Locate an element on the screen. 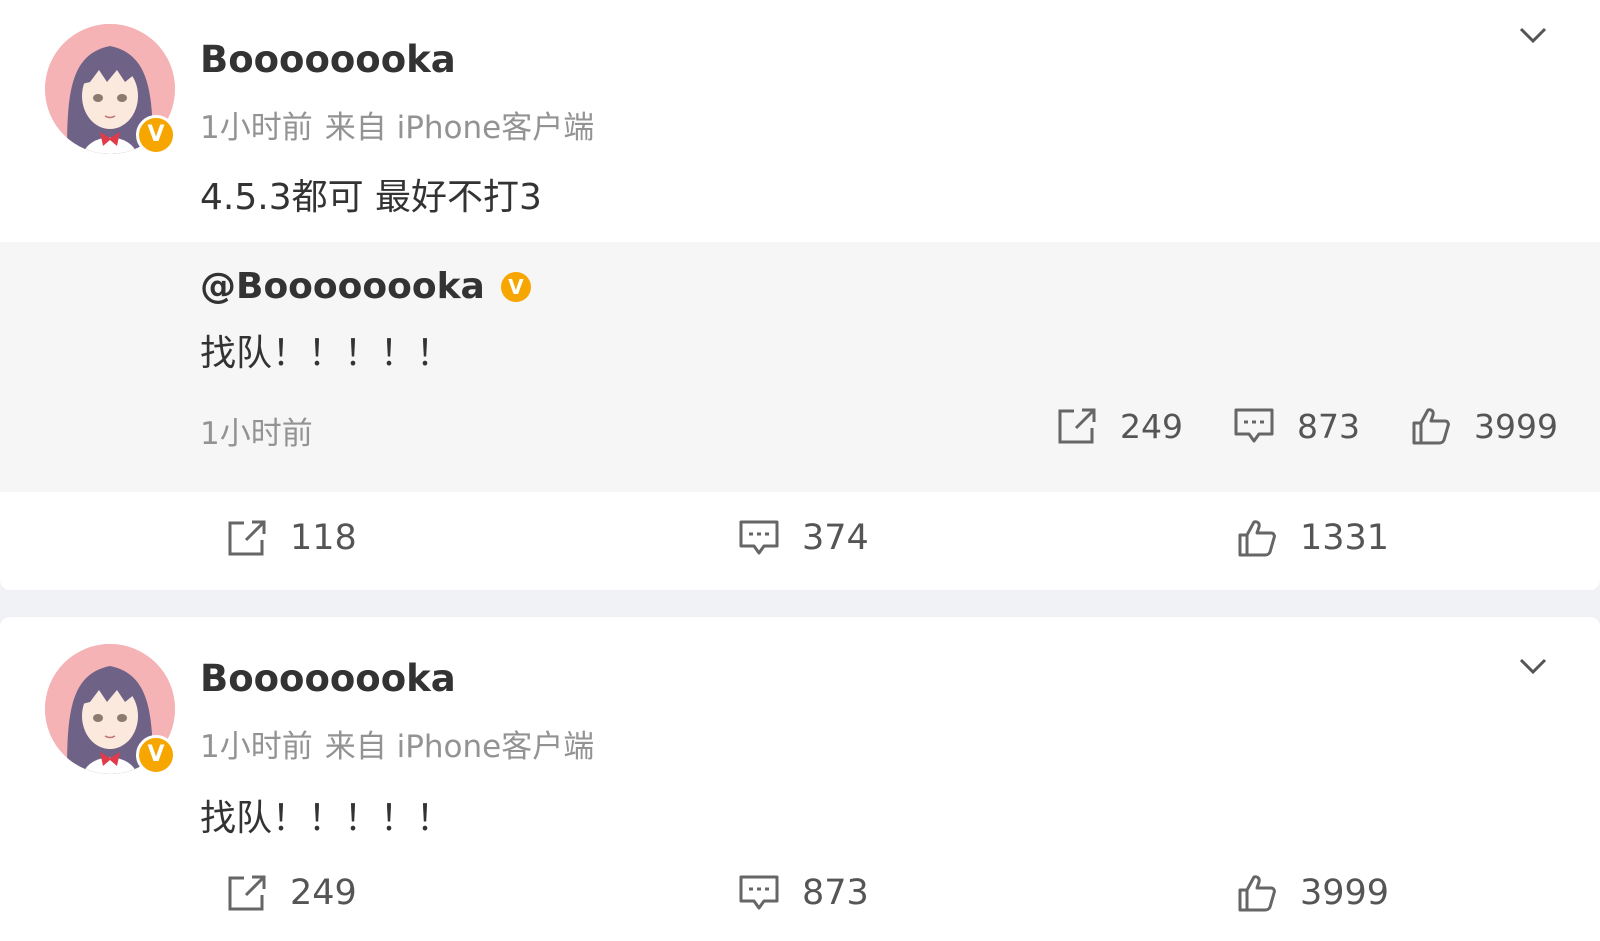 The height and width of the screenshot is (941, 1600). like-count: 1331 is located at coordinates (1345, 538).